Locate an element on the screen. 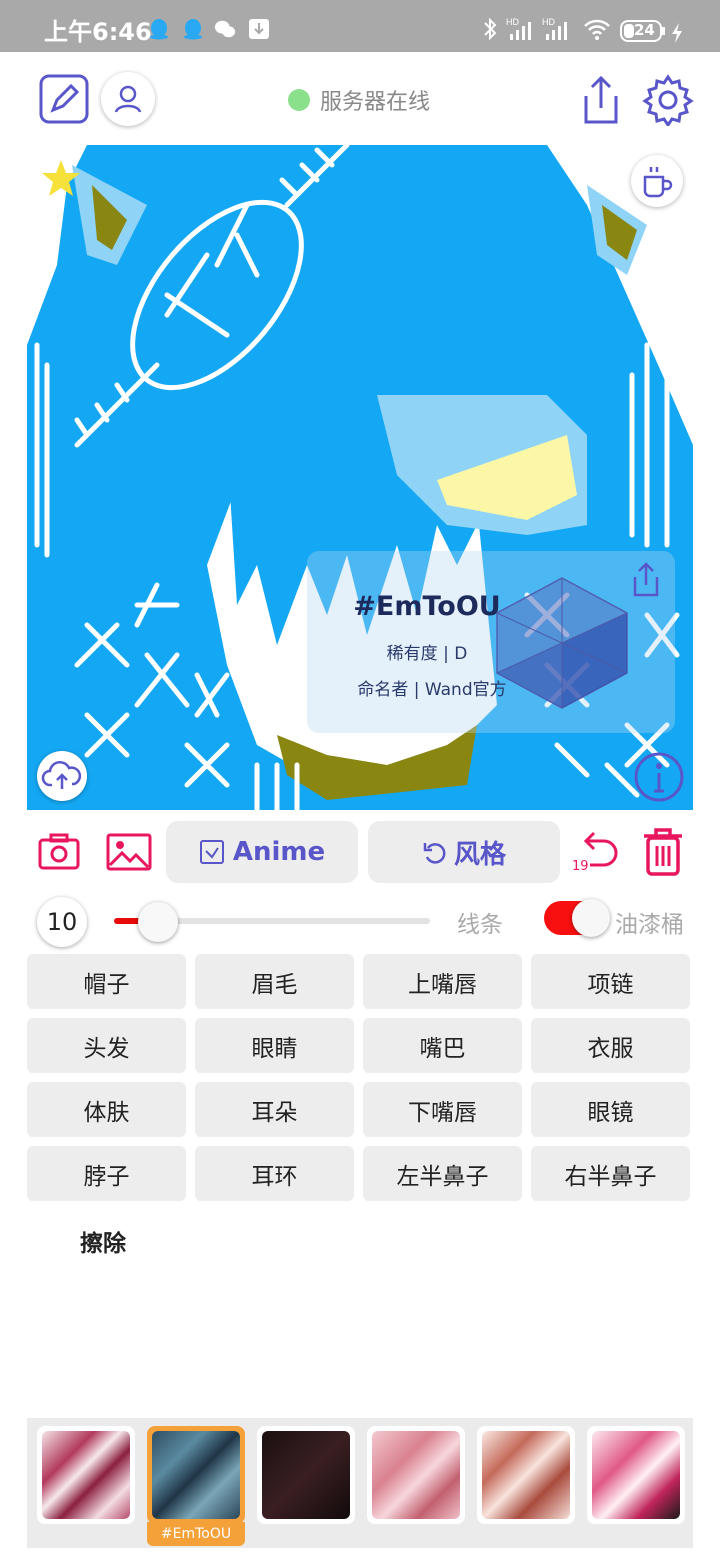 Image resolution: width=720 pixels, height=1560 pixels. wifi-icon is located at coordinates (597, 29).